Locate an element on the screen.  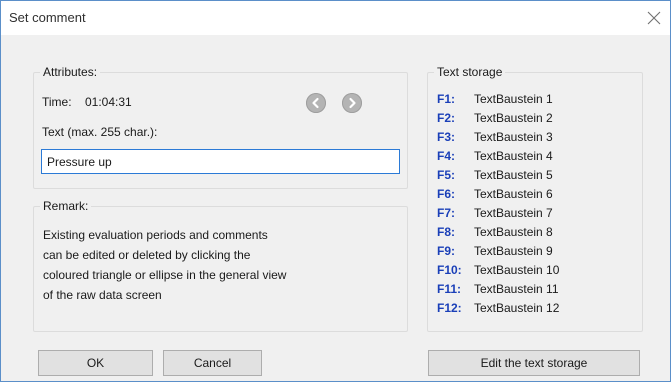
window-title: Set comment is located at coordinates (47, 17).